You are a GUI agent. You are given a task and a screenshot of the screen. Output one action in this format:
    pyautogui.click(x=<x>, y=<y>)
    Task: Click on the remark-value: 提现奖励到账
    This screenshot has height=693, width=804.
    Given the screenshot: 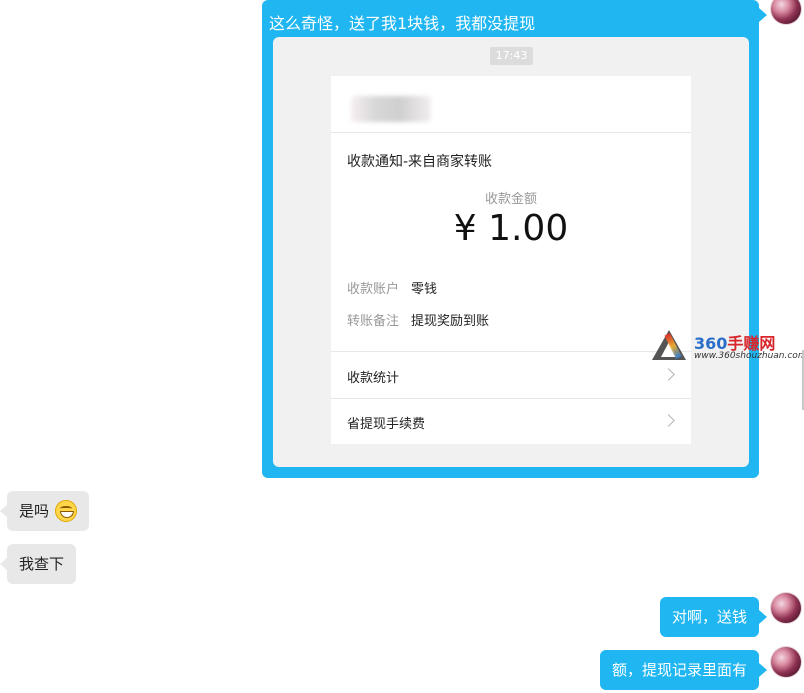 What is the action you would take?
    pyautogui.click(x=450, y=321)
    